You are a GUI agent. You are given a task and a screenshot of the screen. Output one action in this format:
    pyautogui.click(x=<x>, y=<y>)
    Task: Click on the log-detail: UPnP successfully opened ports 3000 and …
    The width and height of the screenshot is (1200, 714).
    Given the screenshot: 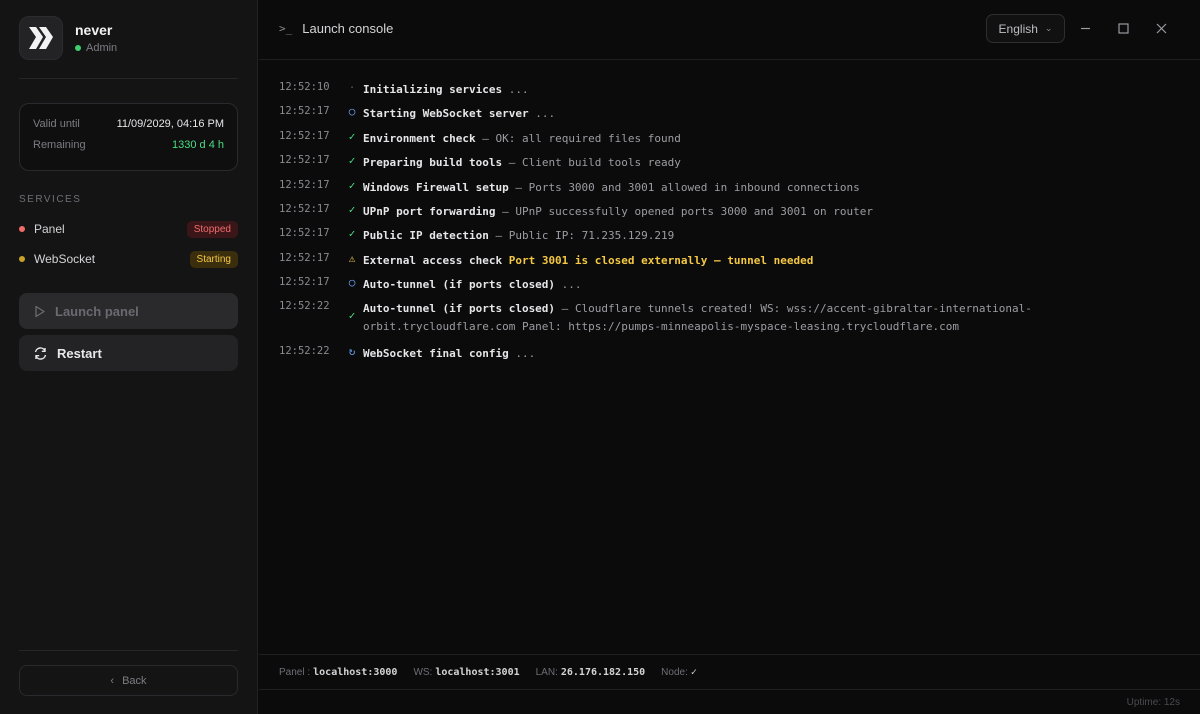 What is the action you would take?
    pyautogui.click(x=694, y=211)
    